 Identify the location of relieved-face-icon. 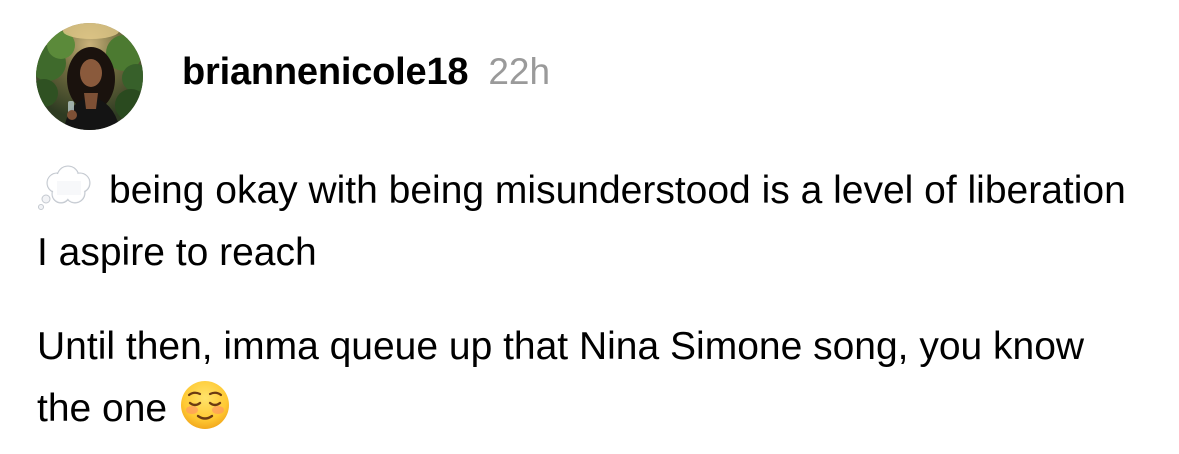
(205, 405).